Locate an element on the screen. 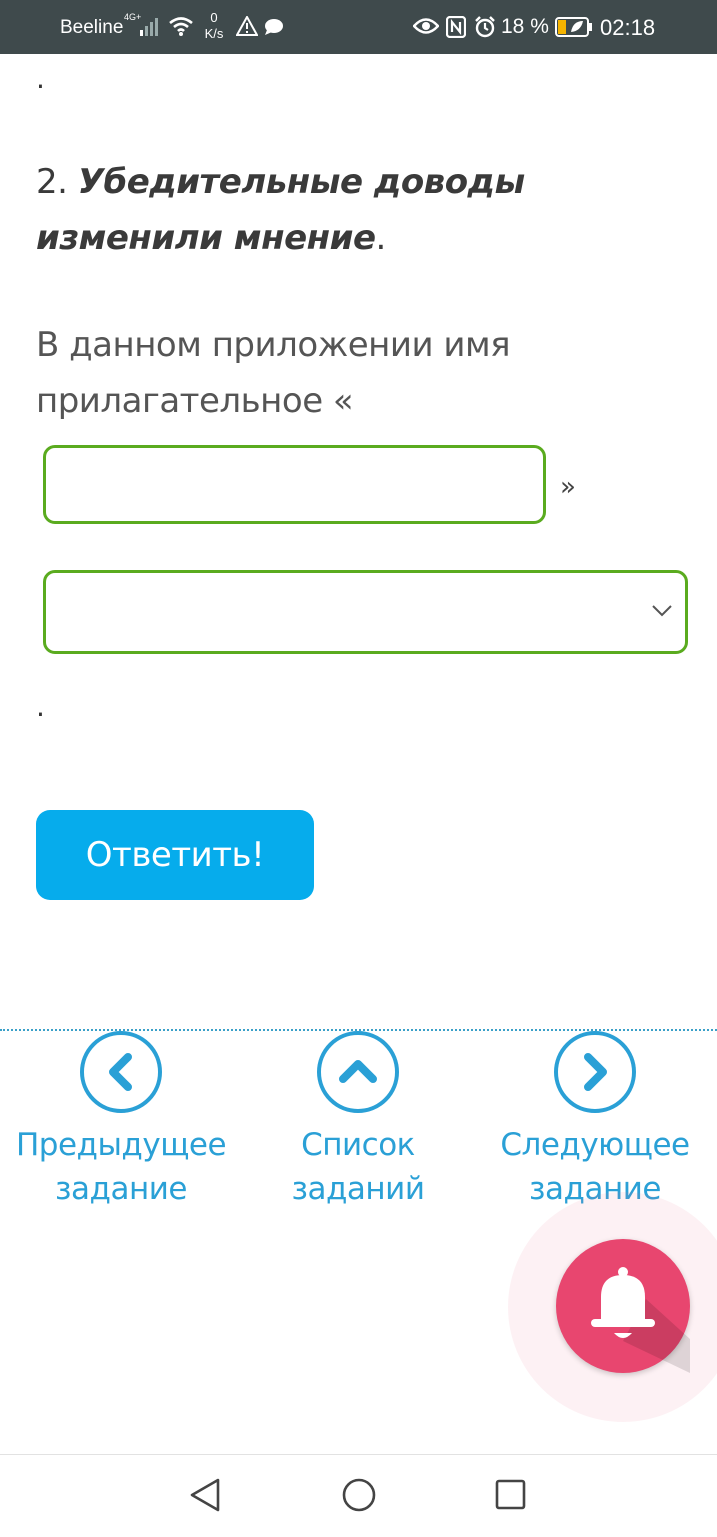 This screenshot has height=1537, width=717. after-punctuation: . is located at coordinates (40, 706).